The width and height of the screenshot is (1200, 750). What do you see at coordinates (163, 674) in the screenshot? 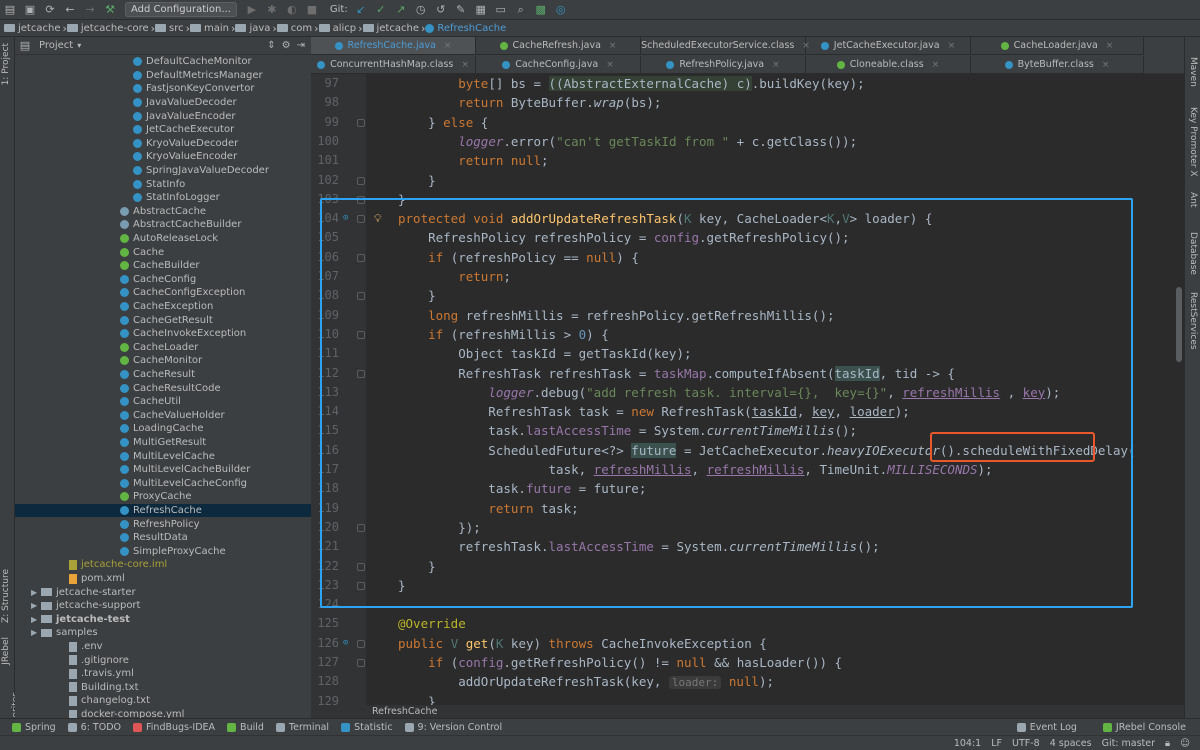
I see `tree-item: .travis.yml` at bounding box center [163, 674].